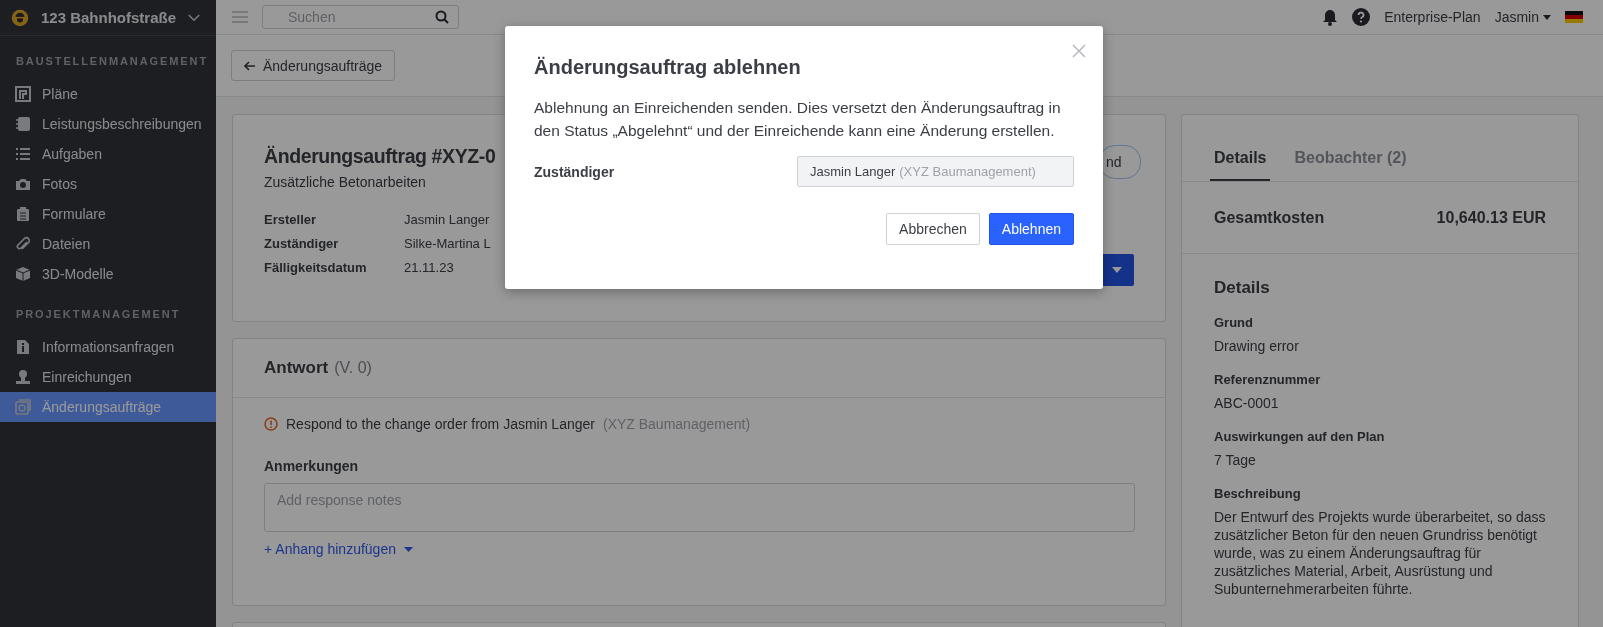 The width and height of the screenshot is (1603, 627). Describe the element at coordinates (1300, 436) in the screenshot. I see `detail-label: Auswirkungen auf den Plan` at that location.